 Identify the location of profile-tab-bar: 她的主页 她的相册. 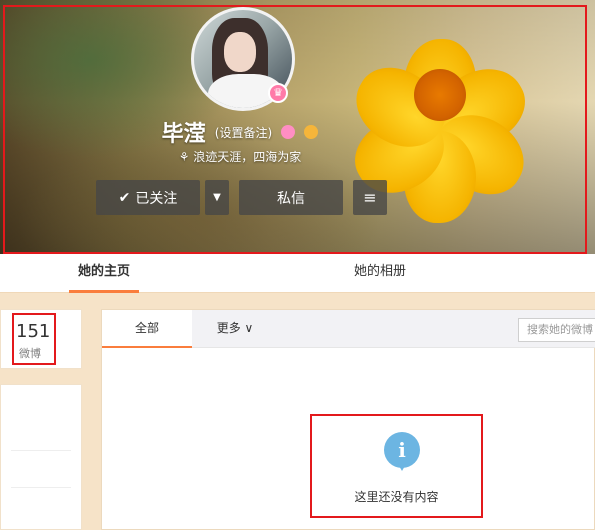
(297, 273).